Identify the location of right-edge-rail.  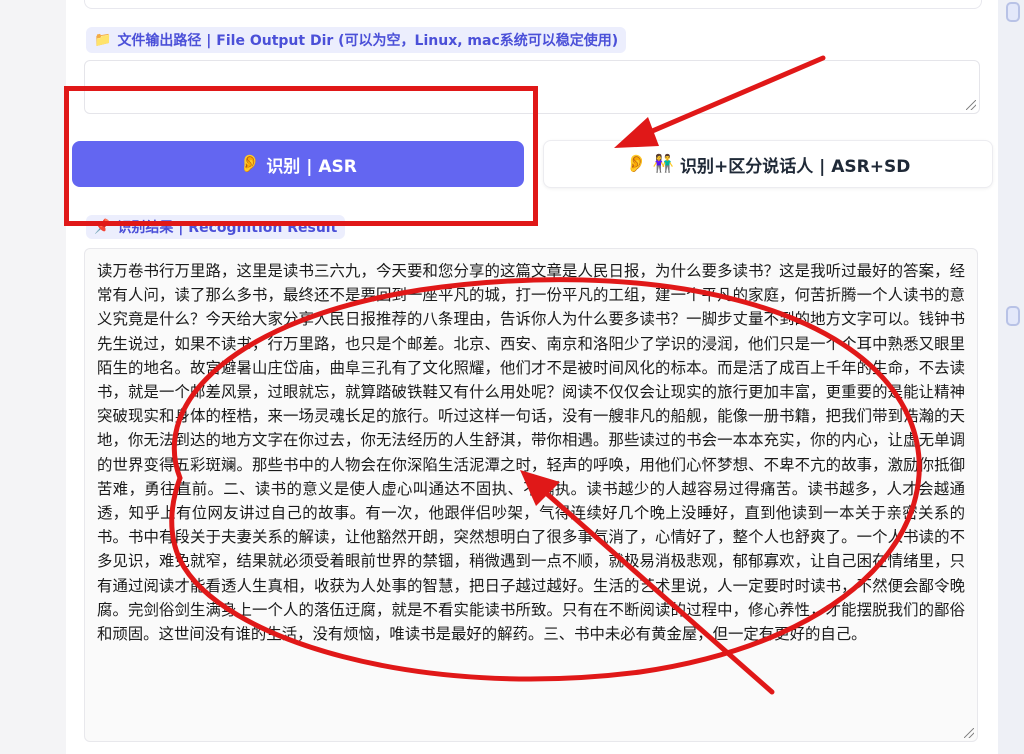
(1011, 377).